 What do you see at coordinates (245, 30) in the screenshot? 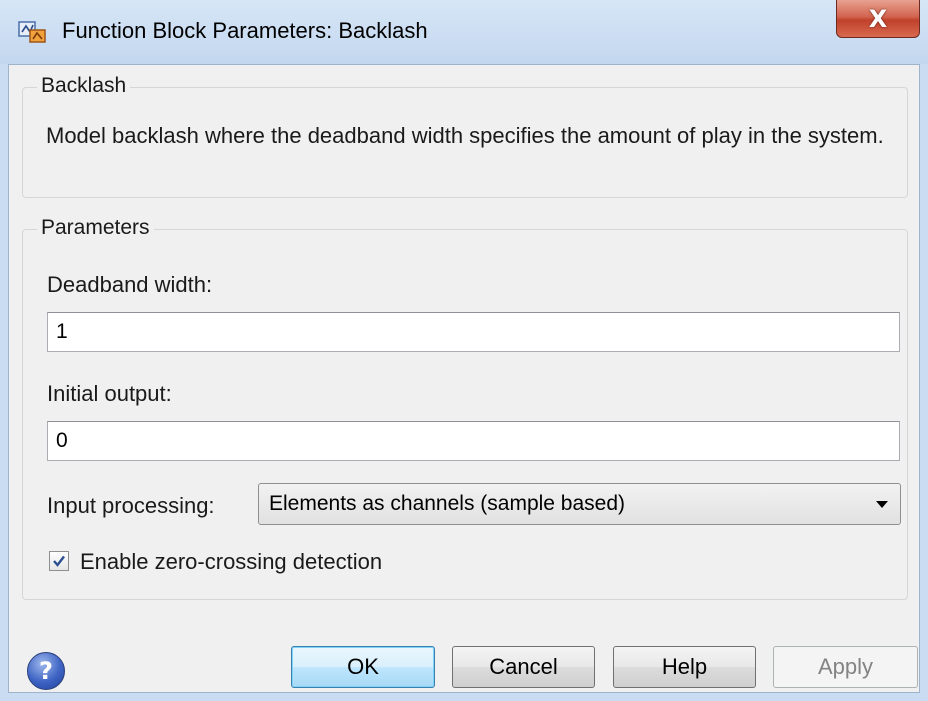
I see `window-title: Function Block Parameters: Backlash` at bounding box center [245, 30].